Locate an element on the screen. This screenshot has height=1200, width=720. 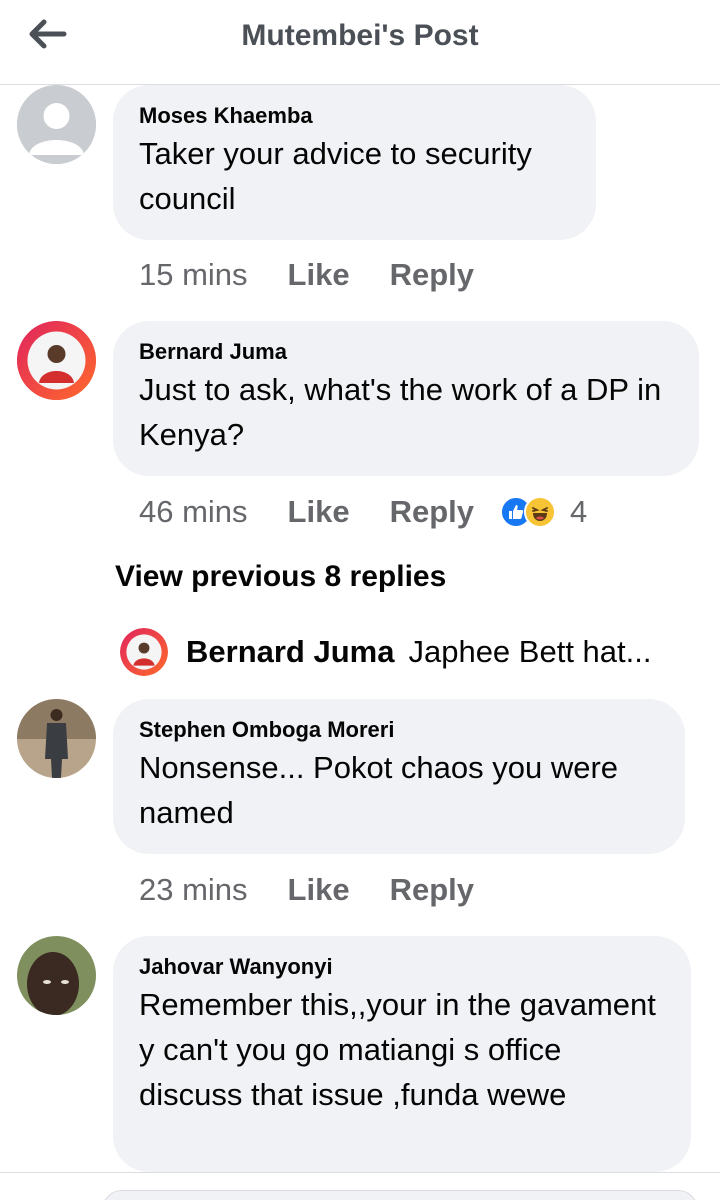
reply-author: Bernard Juma is located at coordinates (290, 651).